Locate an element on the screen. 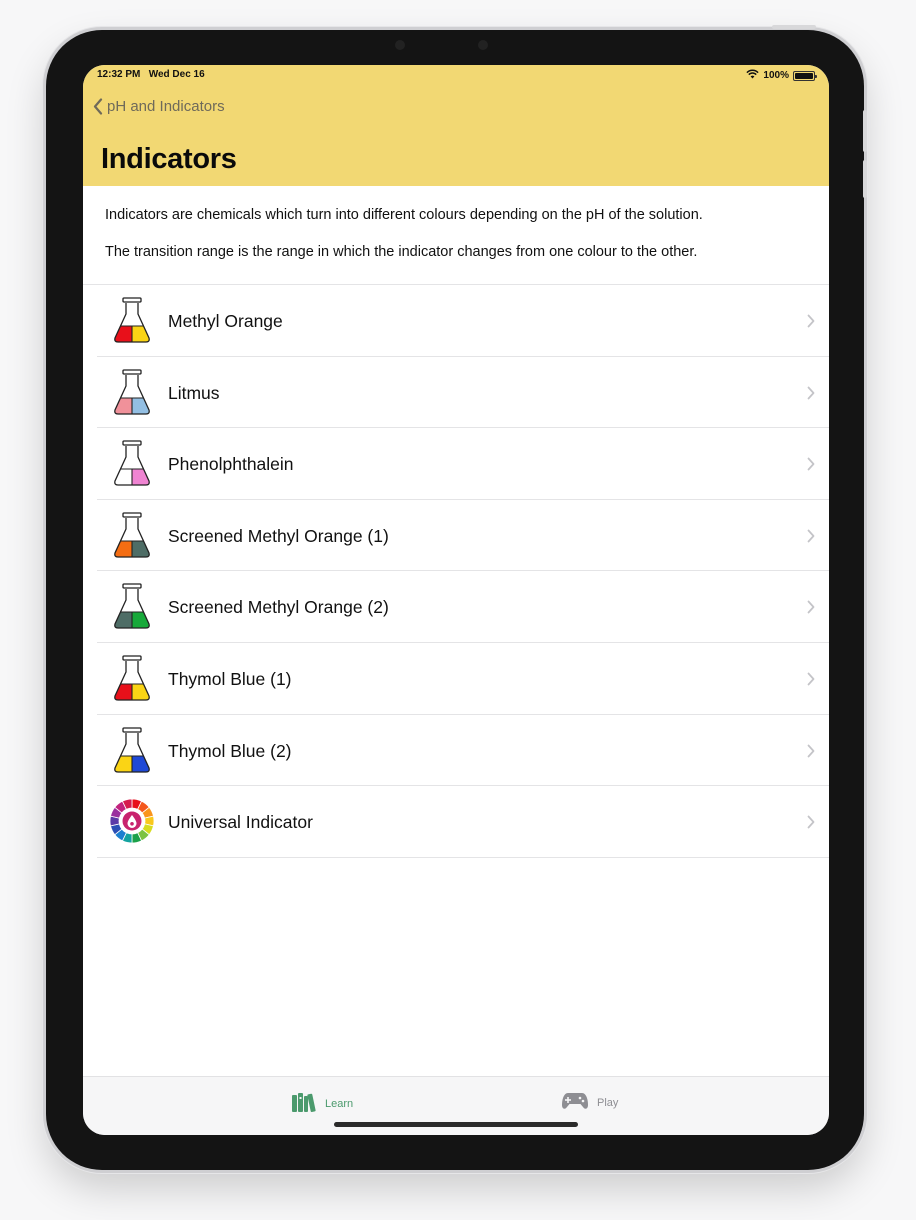 The height and width of the screenshot is (1220, 916). tab-learn: Learn is located at coordinates (322, 1103).